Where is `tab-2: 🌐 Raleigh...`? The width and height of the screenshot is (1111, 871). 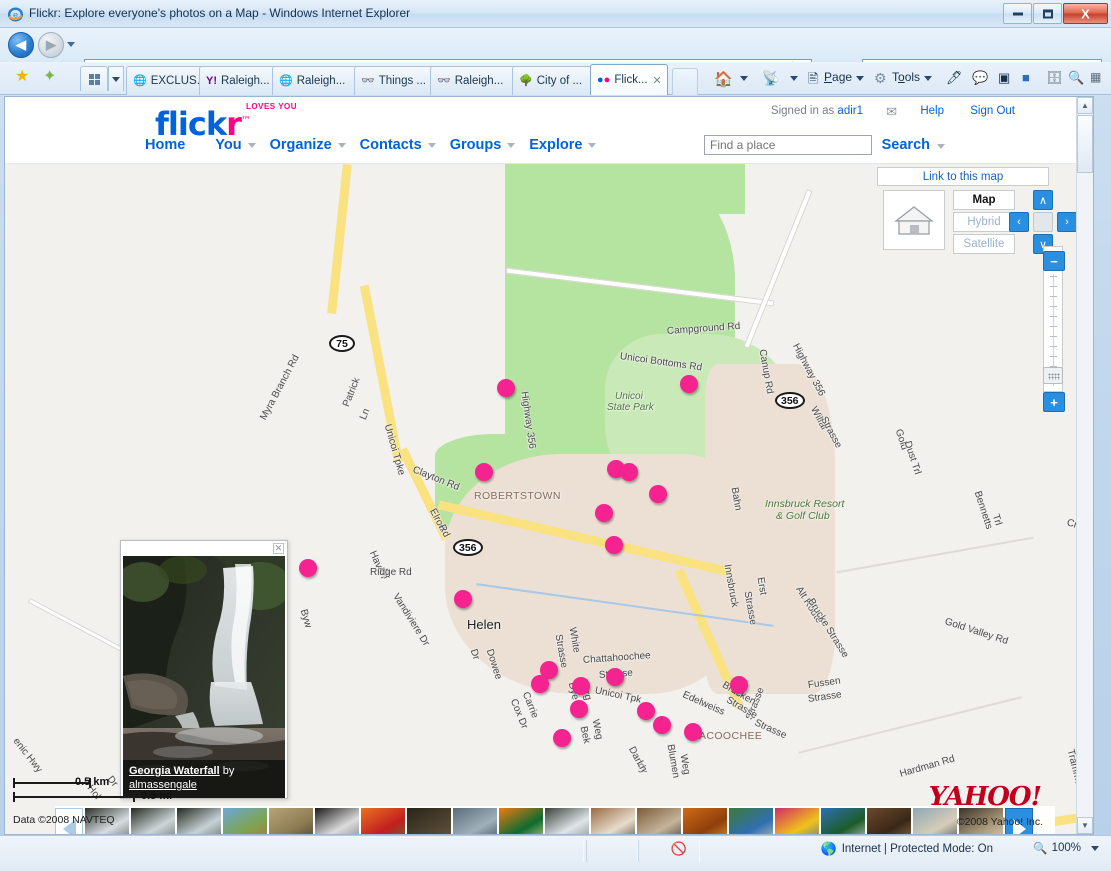 tab-2: 🌐 Raleigh... is located at coordinates (318, 80).